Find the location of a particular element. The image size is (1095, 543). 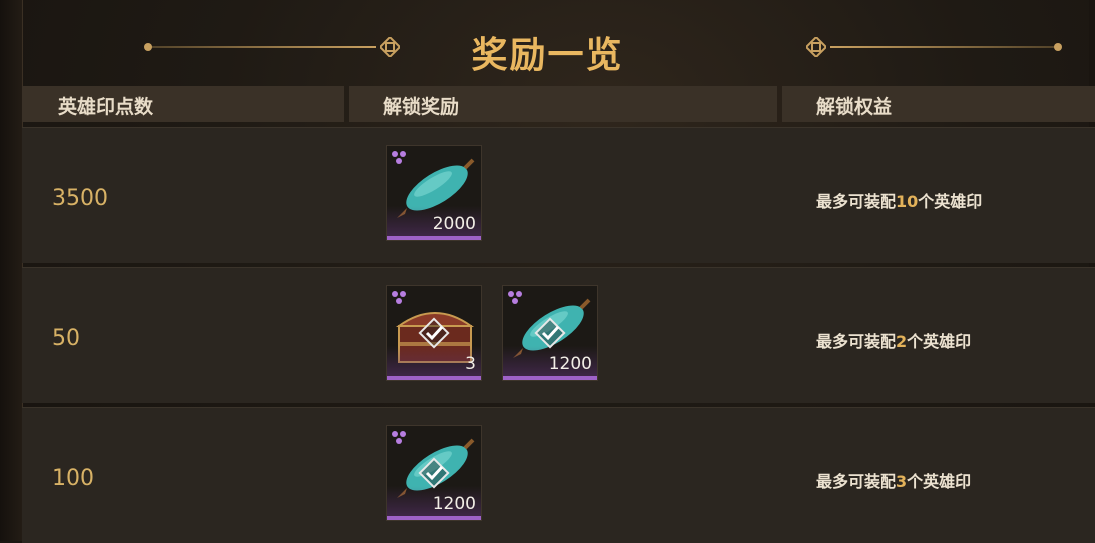

header-benefits-column: 解锁权益 is located at coordinates (938, 104).